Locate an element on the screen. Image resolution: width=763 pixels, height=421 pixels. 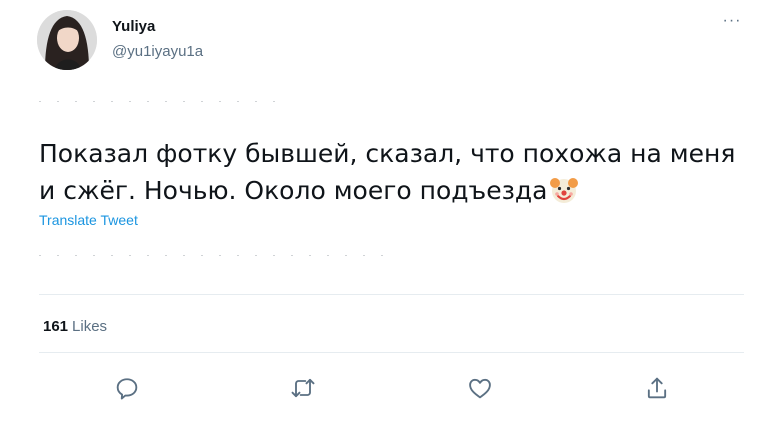
retweet-icon is located at coordinates (303, 388).